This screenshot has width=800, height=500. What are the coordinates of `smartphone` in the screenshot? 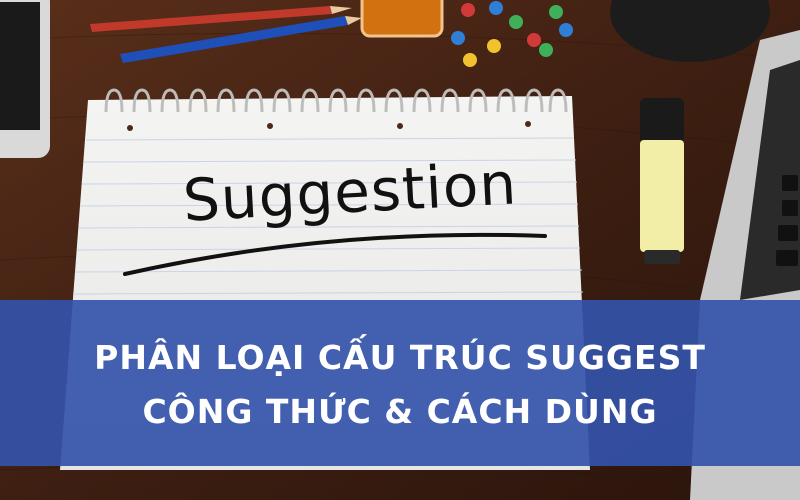 It's located at (25, 79).